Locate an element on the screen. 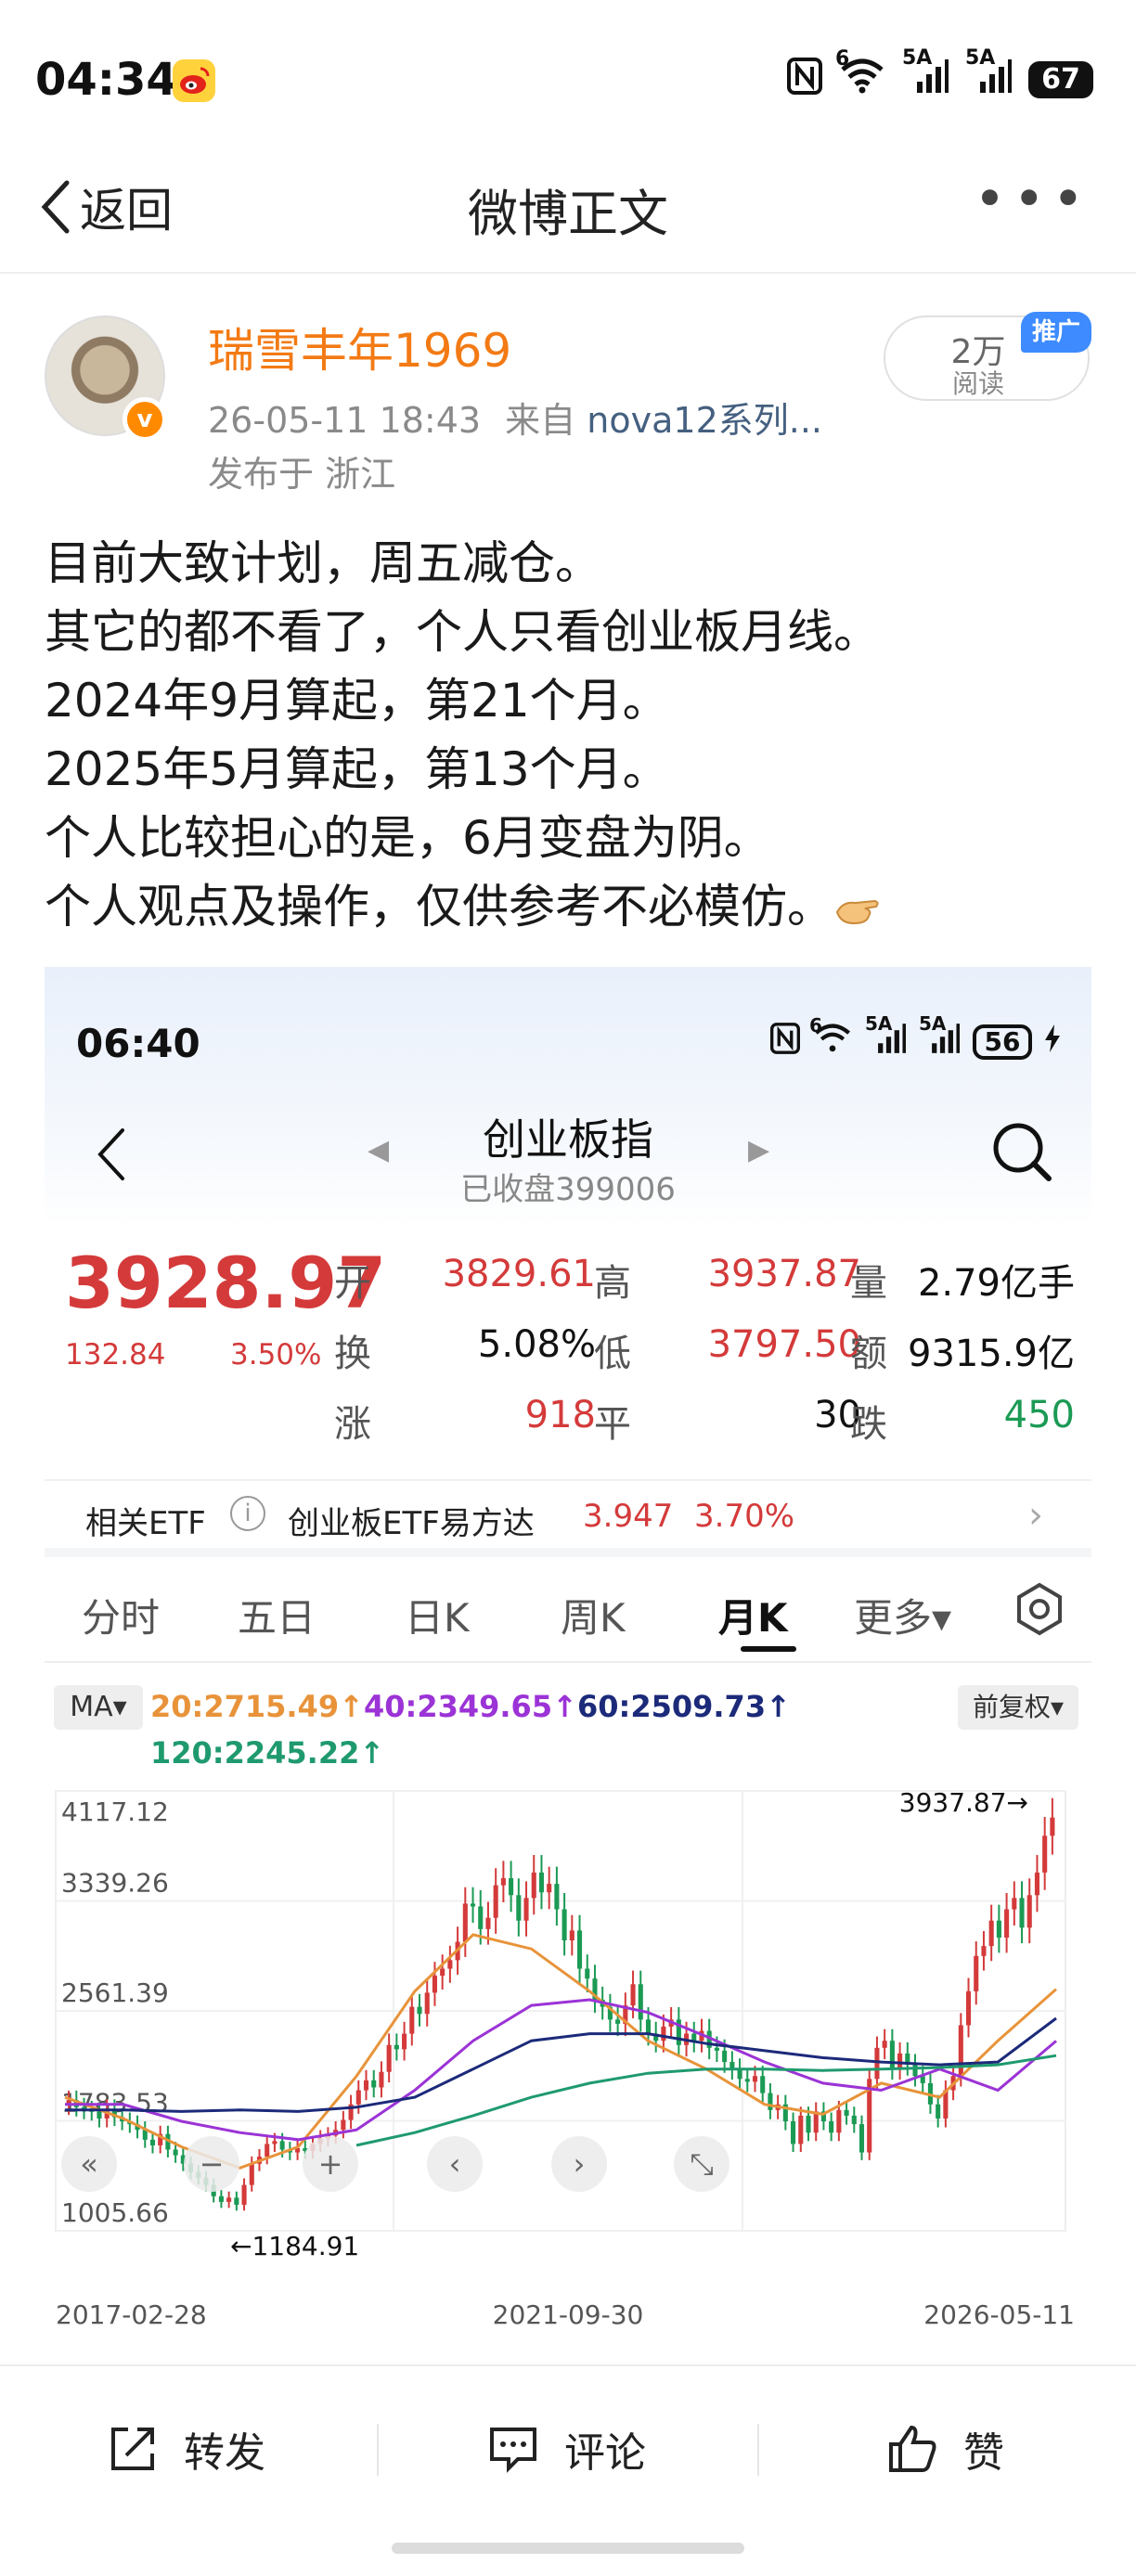 The width and height of the screenshot is (1136, 2576). price-adjust-selector: 前复权▾ is located at coordinates (1018, 1707).